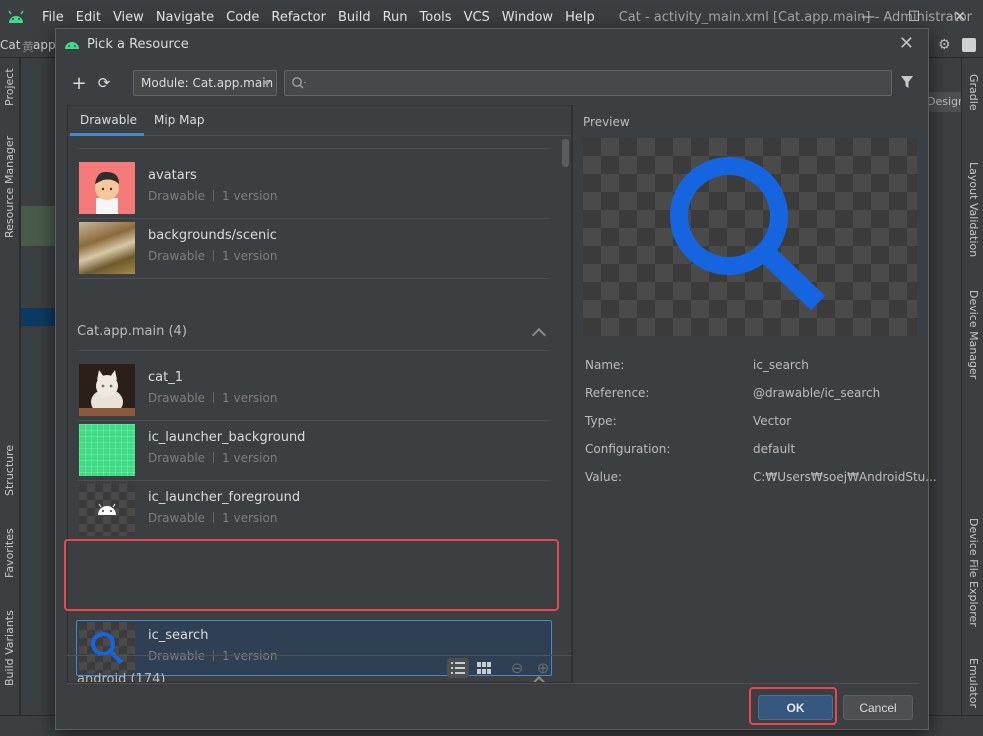  I want to click on menu-edit: Edit, so click(88, 17).